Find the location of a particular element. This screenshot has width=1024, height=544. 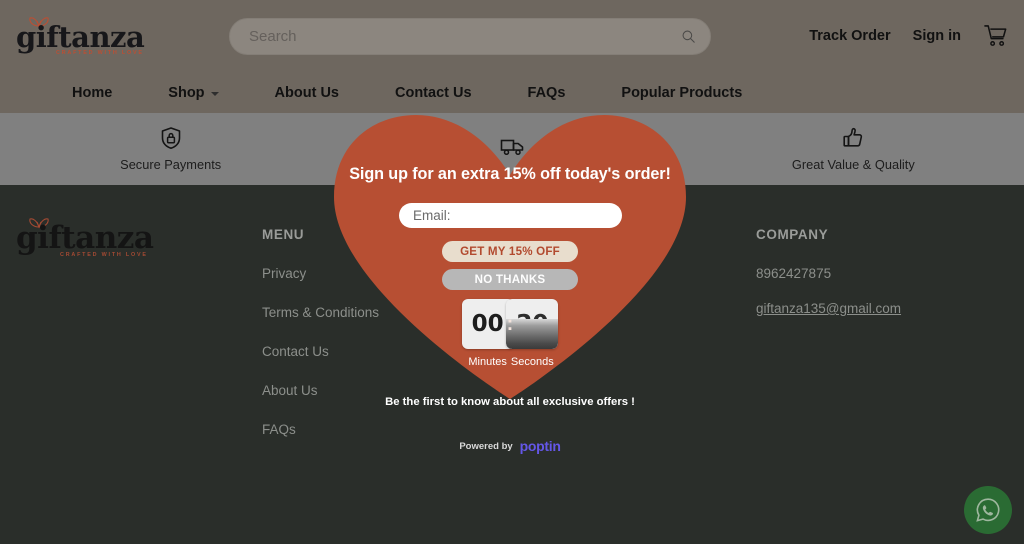

nav-item-about-us: About Us is located at coordinates (307, 93).